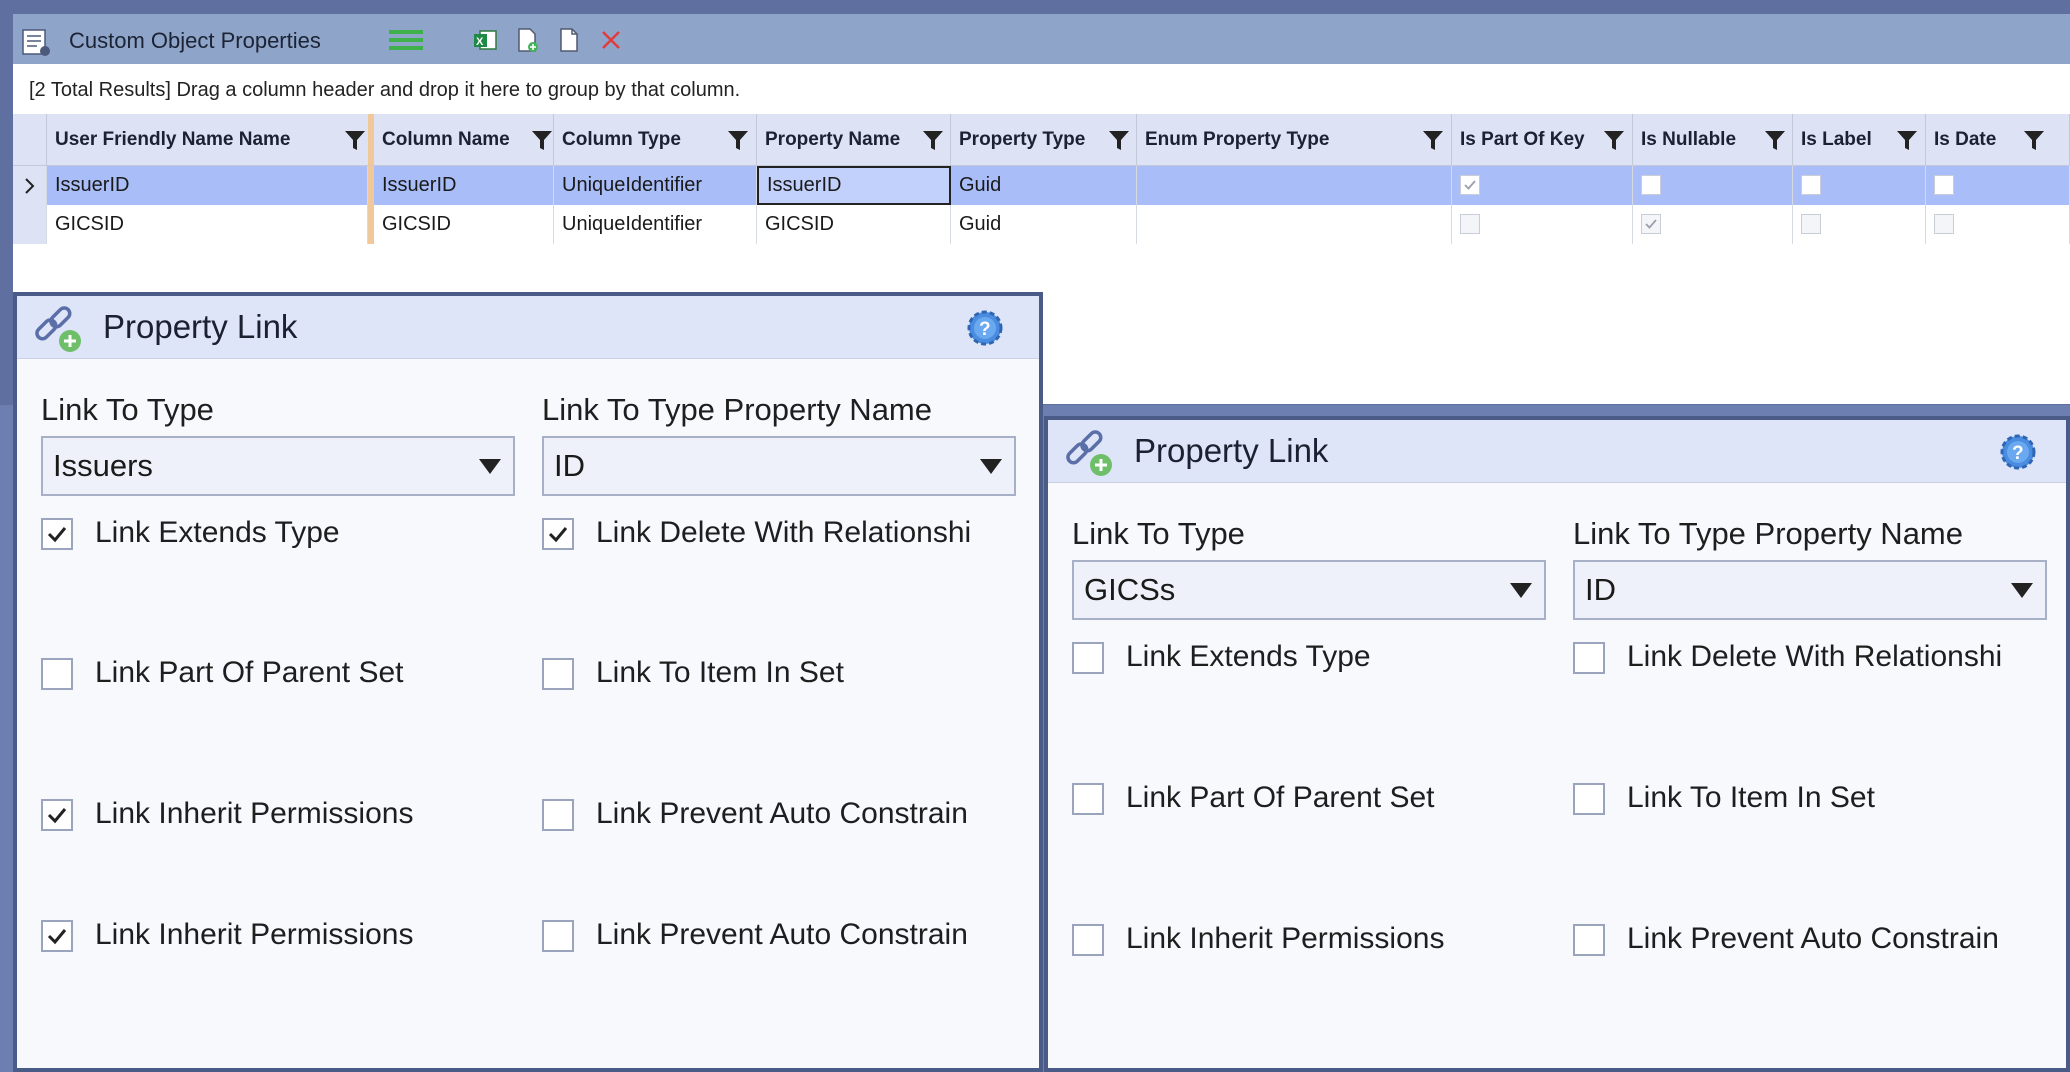  What do you see at coordinates (1768, 533) in the screenshot?
I see `link-to-type-property-label: Link To Type Property Name` at bounding box center [1768, 533].